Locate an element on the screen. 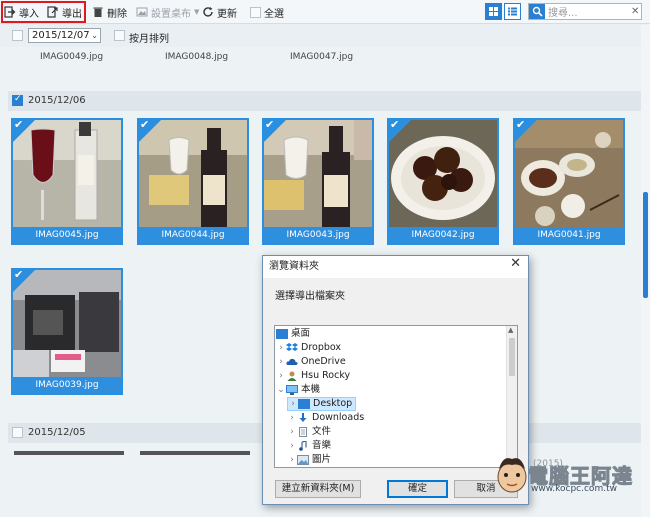 The height and width of the screenshot is (517, 650). mascot-logo is located at coordinates (512, 475).